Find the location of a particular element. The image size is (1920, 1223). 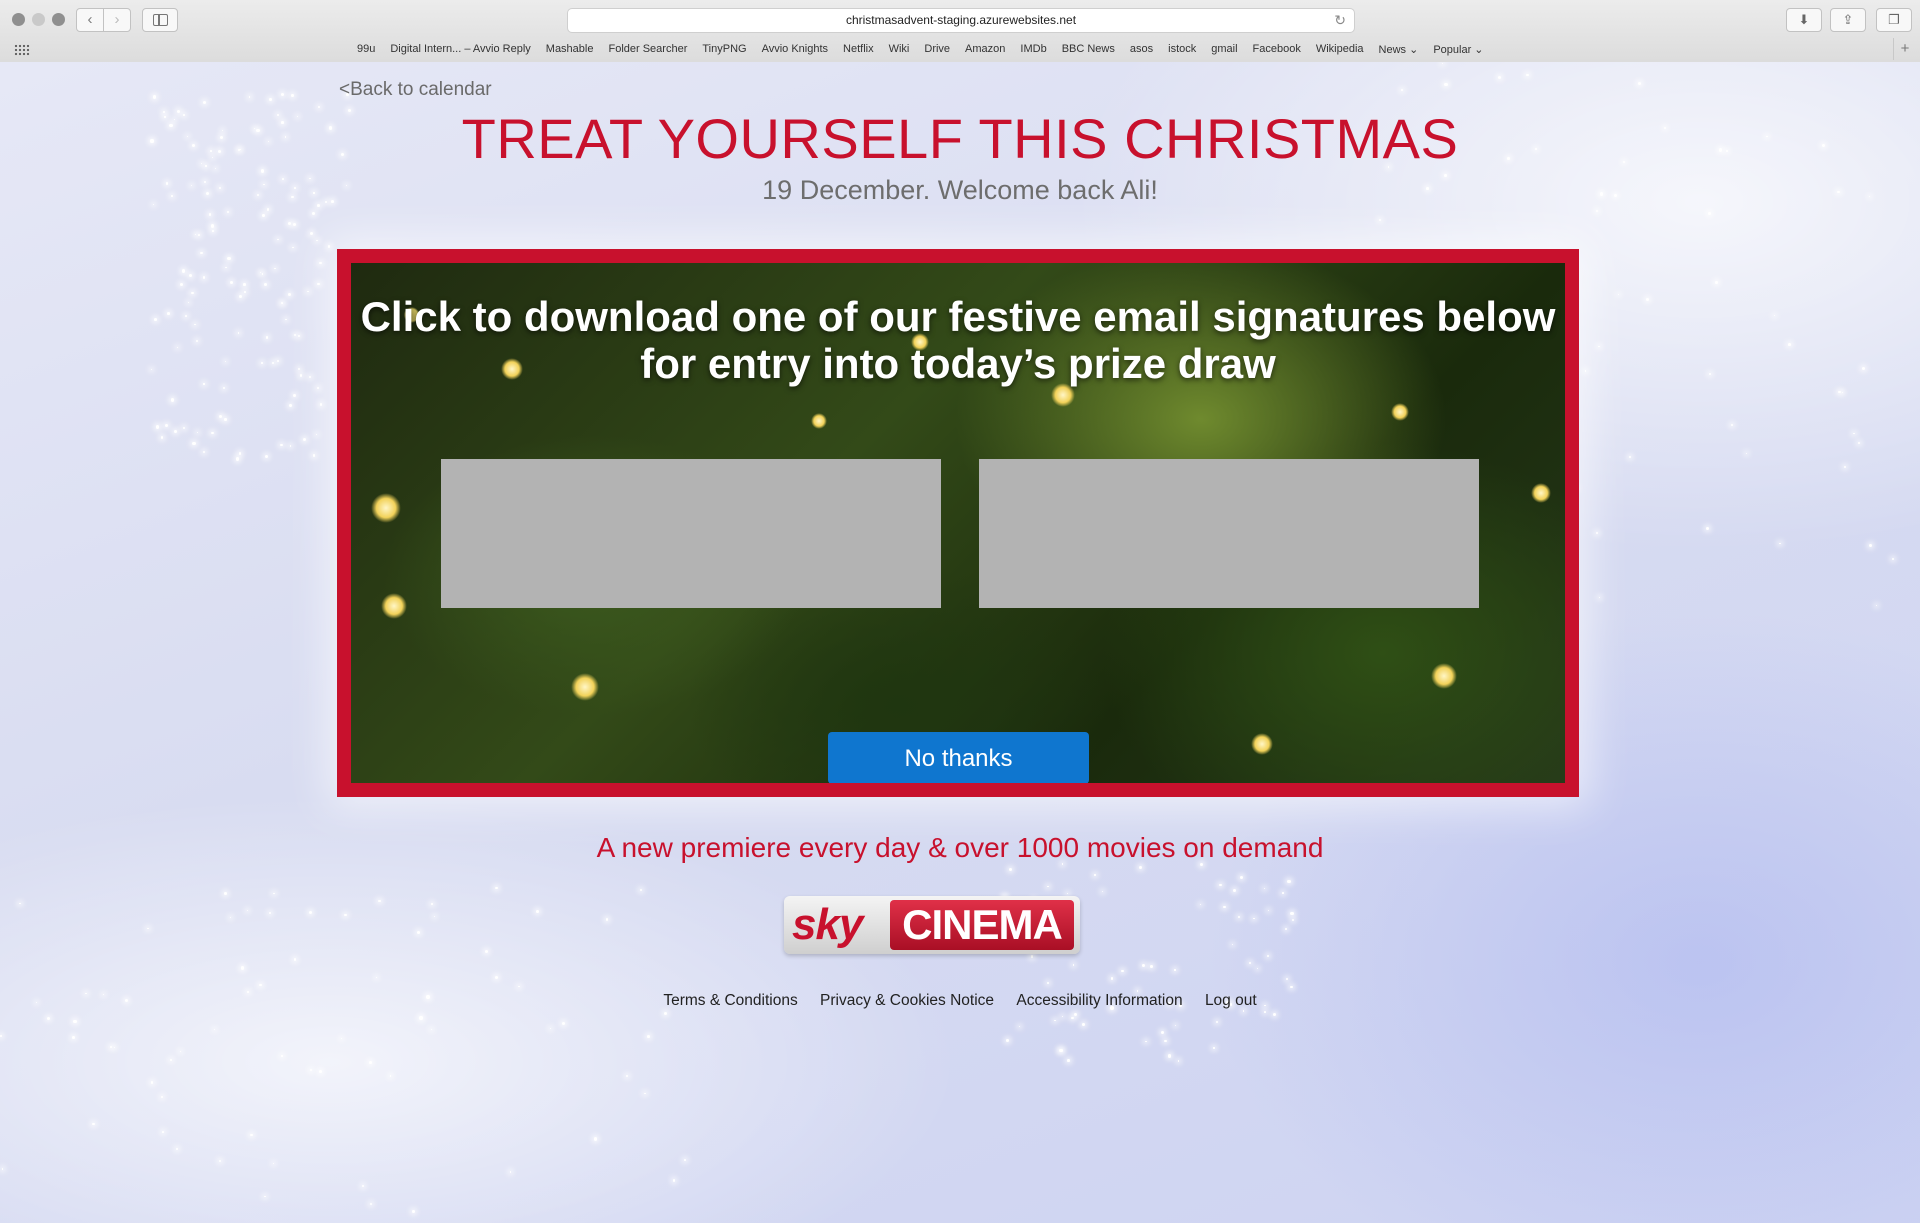

bookmark-item: News ⌄ is located at coordinates (1399, 49).